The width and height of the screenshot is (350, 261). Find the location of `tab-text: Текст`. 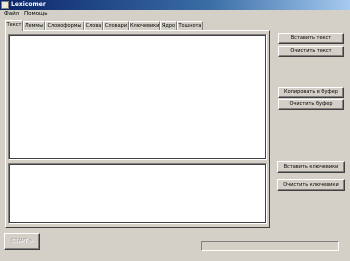

tab-text: Текст is located at coordinates (14, 25).